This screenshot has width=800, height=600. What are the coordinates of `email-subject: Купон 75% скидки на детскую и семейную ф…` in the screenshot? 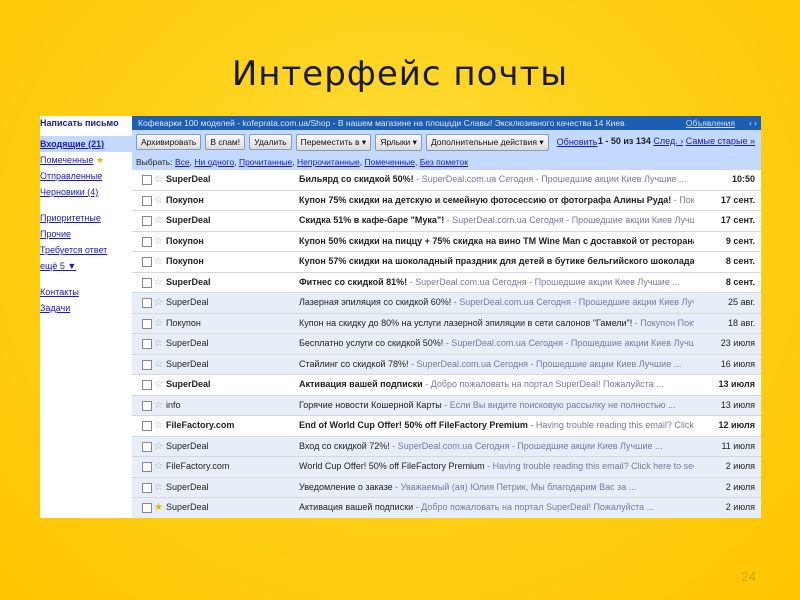 It's located at (485, 199).